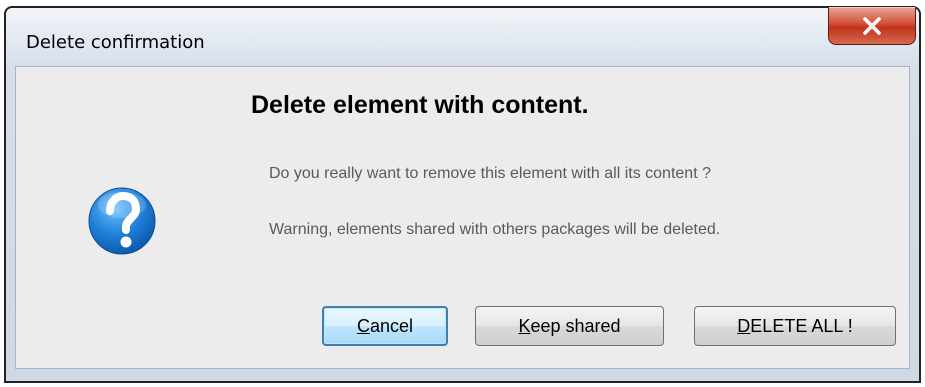 The image size is (925, 387). Describe the element at coordinates (801, 325) in the screenshot. I see `delete-all-label: ELETE ALL !` at that location.